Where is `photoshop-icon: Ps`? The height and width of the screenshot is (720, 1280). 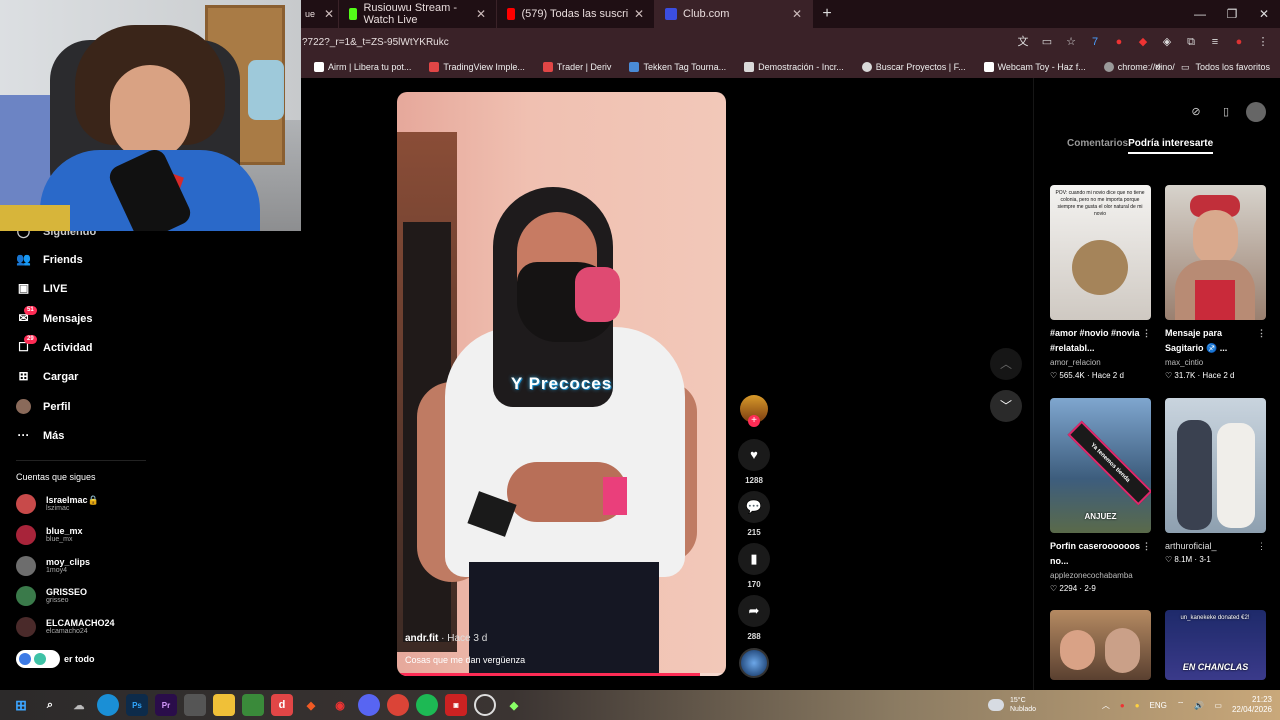 photoshop-icon: Ps is located at coordinates (137, 705).